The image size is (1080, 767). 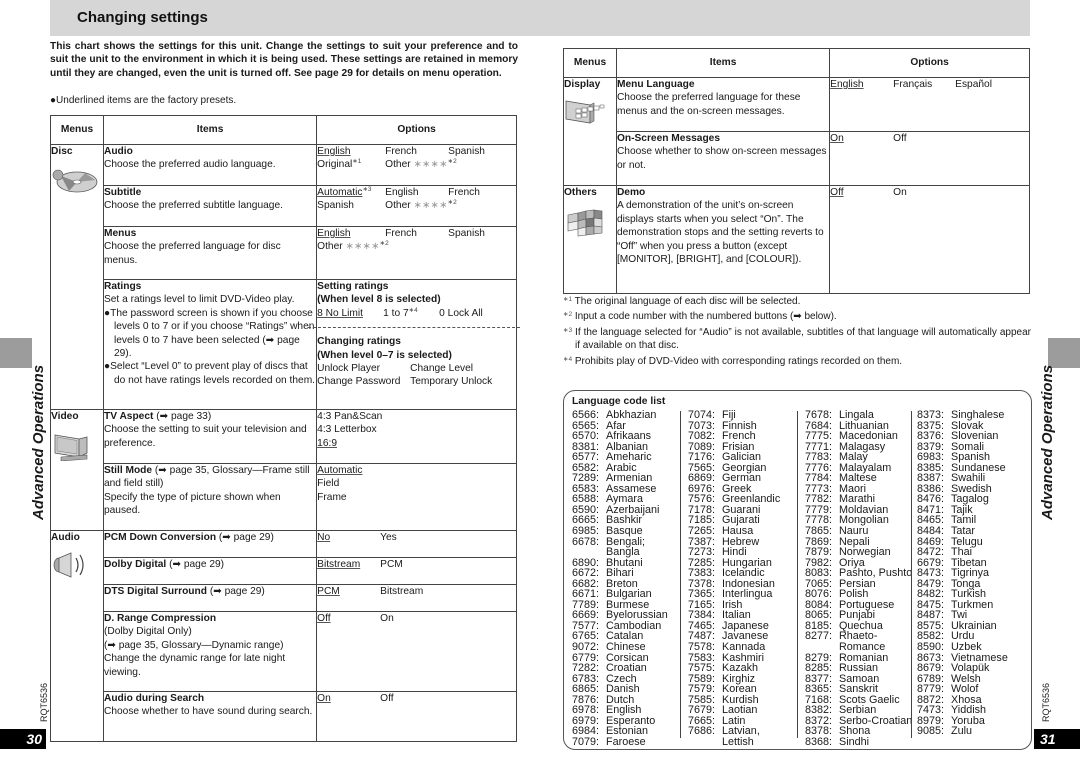 I want to click on options-drc: Off On, so click(x=416, y=651).